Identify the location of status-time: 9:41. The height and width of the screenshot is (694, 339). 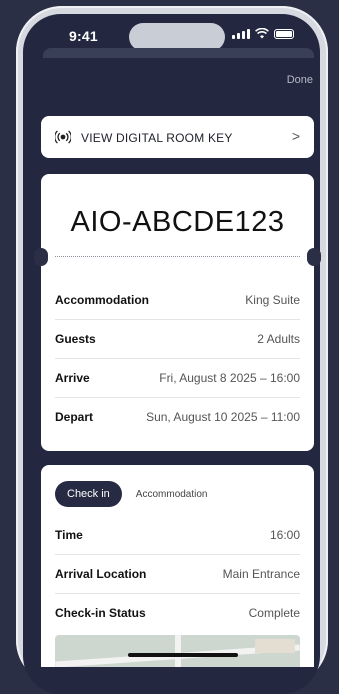
(83, 36).